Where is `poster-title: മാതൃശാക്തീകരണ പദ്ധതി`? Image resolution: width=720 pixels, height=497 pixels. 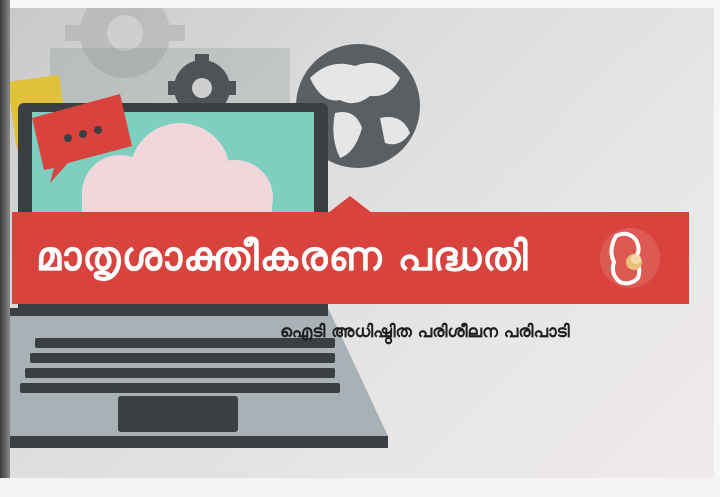 poster-title: മാതൃശാക്തീകരണ പദ്ധതി is located at coordinates (282, 257).